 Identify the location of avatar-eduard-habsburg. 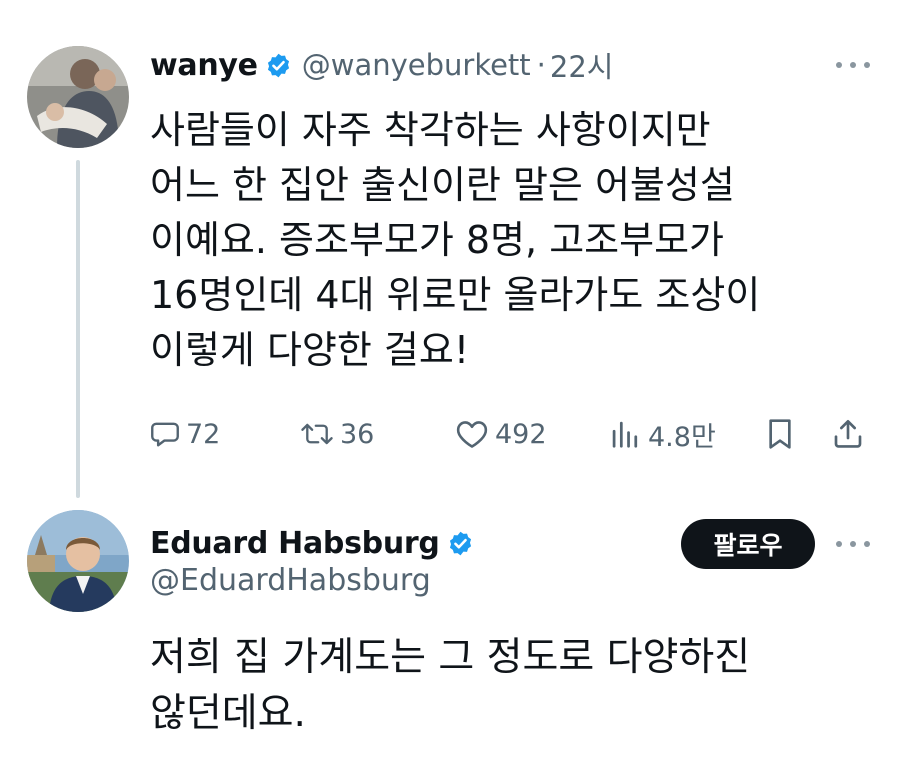
(78, 561).